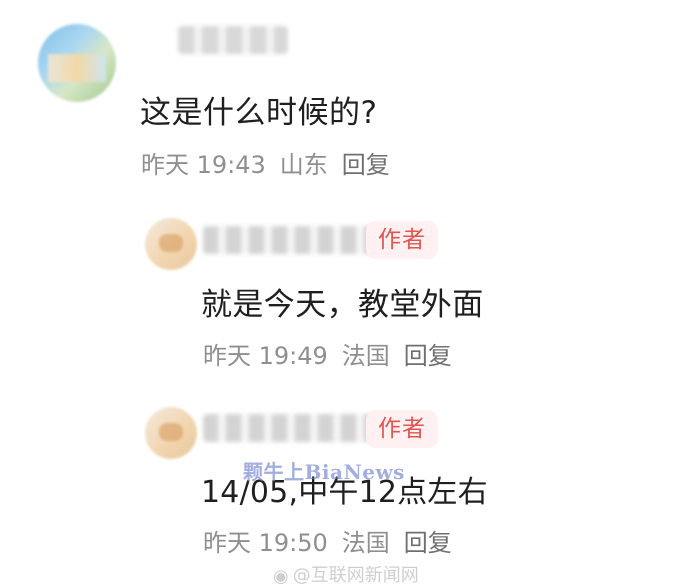 The height and width of the screenshot is (587, 690). I want to click on comment-3-time: 昨天 19:50, so click(265, 543).